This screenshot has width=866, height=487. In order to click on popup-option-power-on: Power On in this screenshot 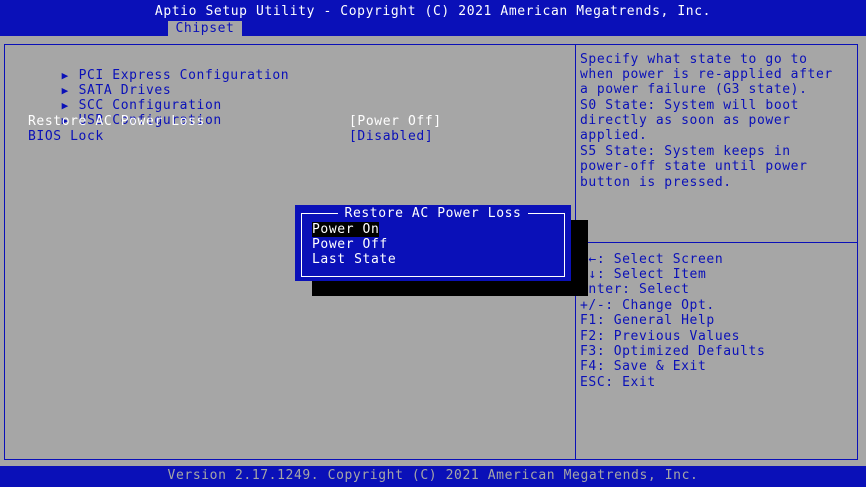, I will do `click(346, 229)`.